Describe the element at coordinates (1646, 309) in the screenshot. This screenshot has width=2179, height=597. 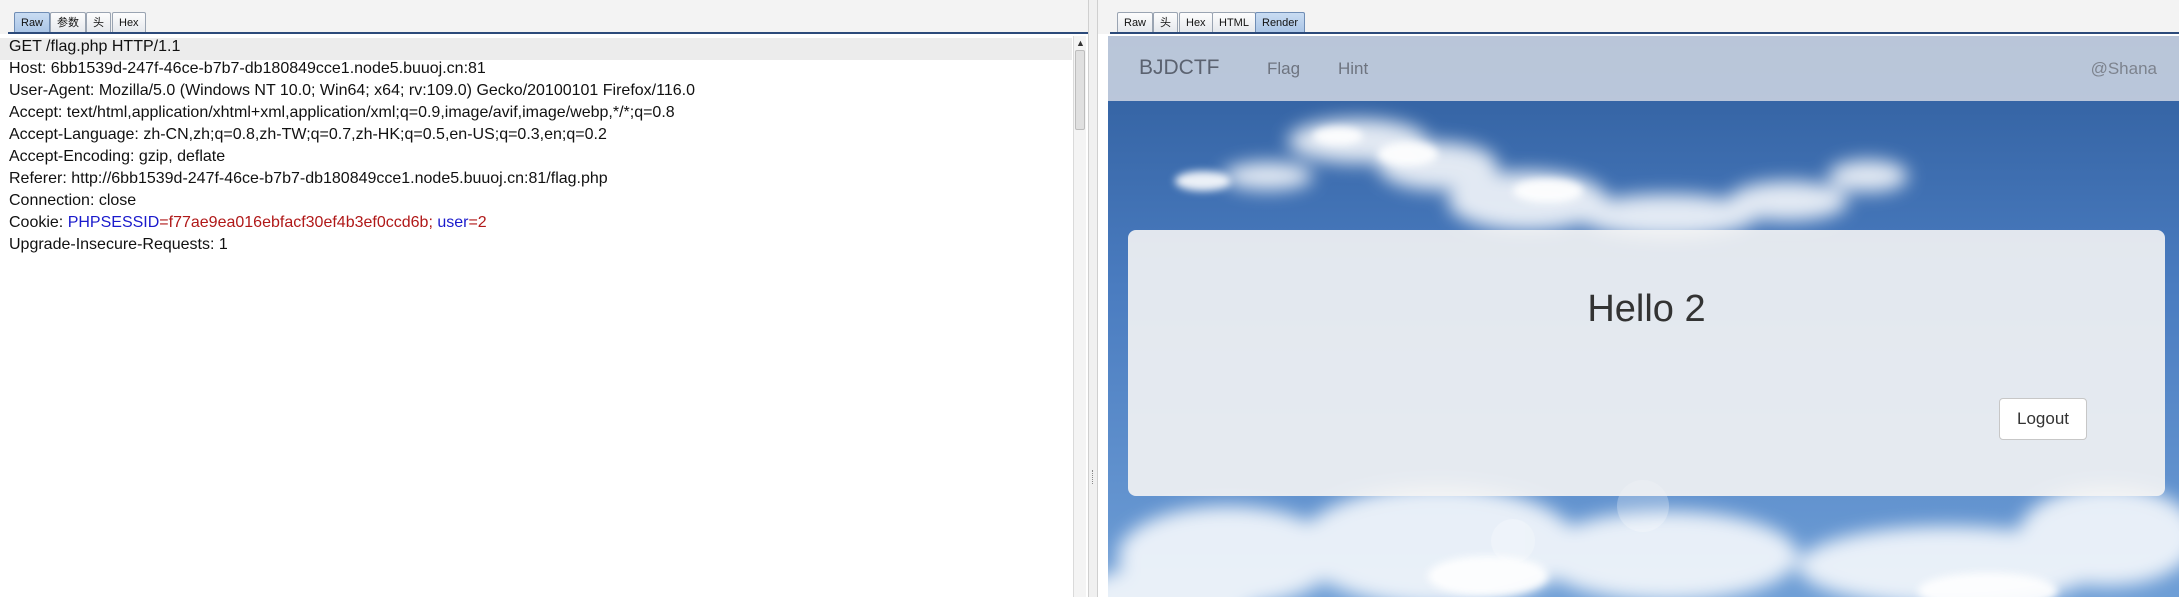
I see `greeting-heading: Hello 2` at that location.